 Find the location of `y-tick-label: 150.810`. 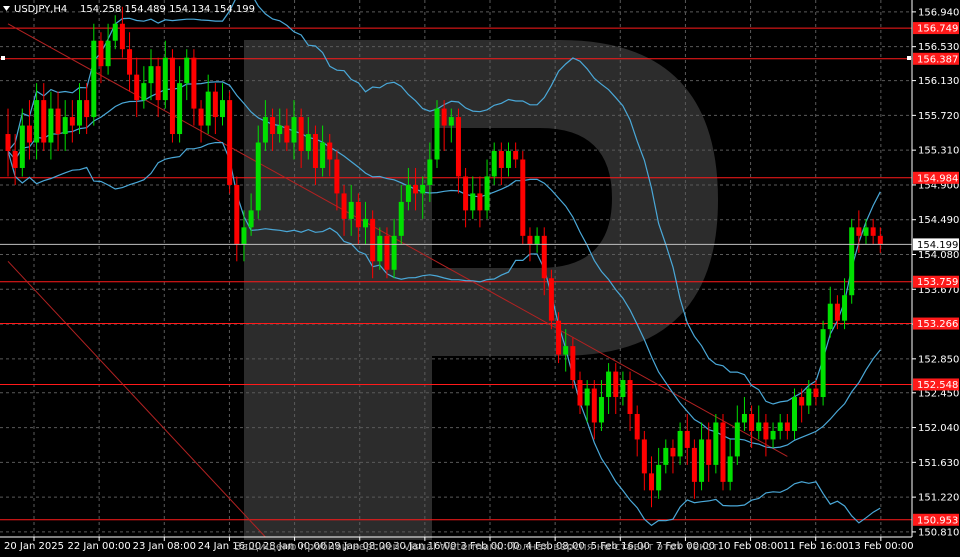

y-tick-label: 150.810 is located at coordinates (938, 532).